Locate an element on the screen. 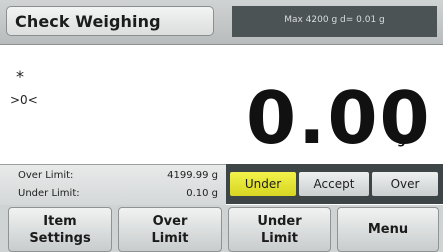 The width and height of the screenshot is (443, 252). page-title: Check Weighing is located at coordinates (88, 21).